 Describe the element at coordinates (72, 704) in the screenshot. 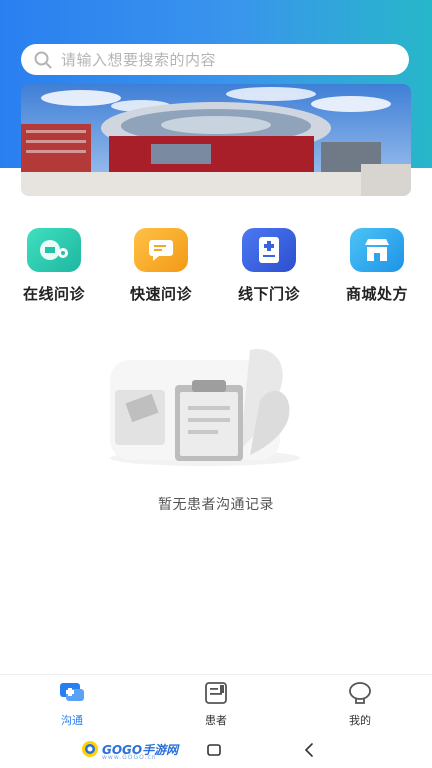

I see `tab-chat: 沟通` at that location.